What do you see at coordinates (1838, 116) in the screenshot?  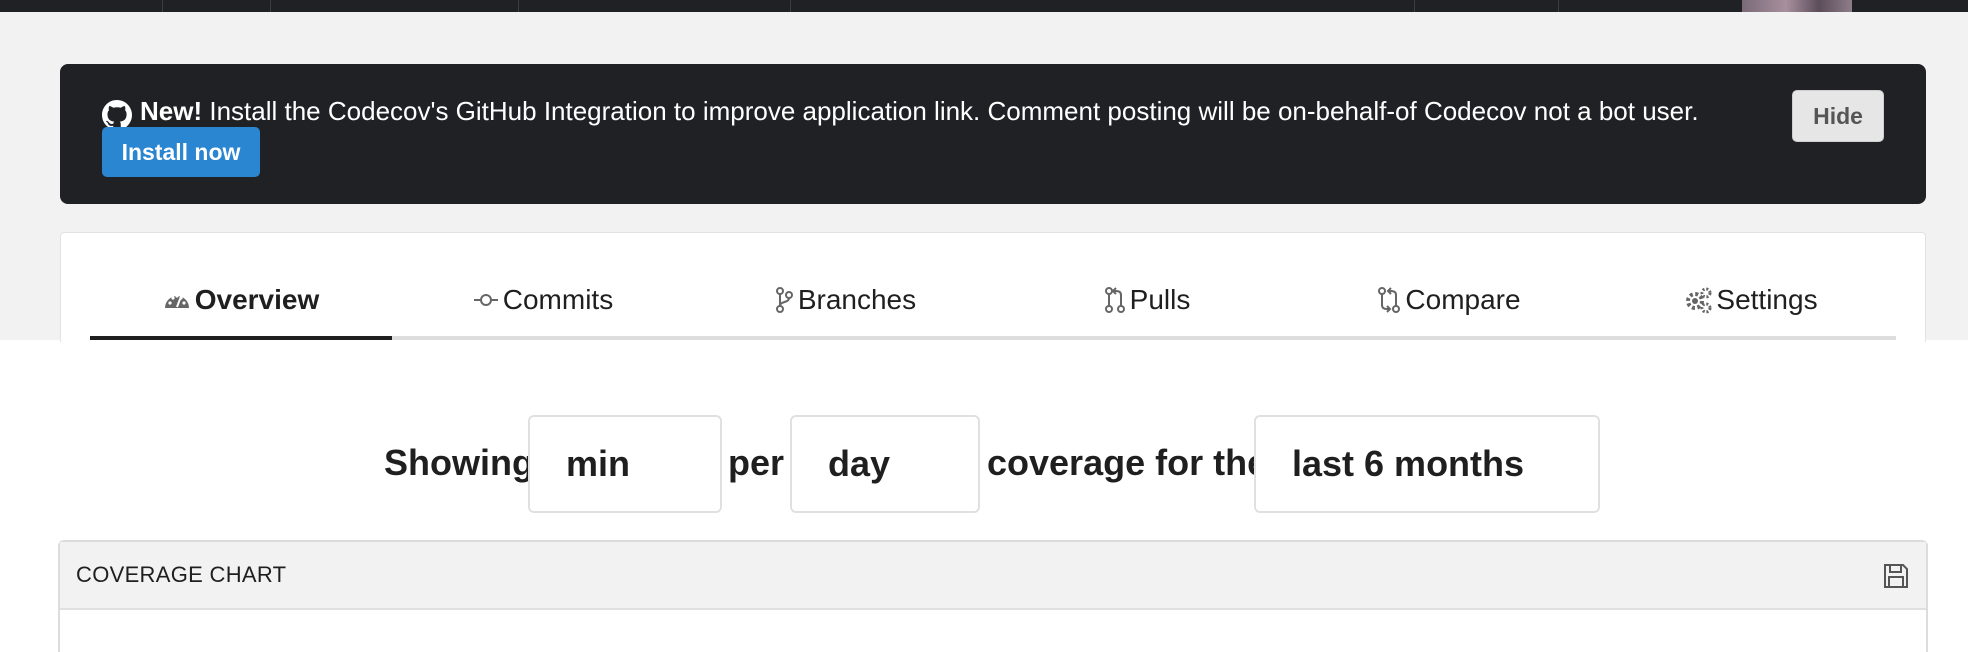 I see `hide-banner-button: Hide` at bounding box center [1838, 116].